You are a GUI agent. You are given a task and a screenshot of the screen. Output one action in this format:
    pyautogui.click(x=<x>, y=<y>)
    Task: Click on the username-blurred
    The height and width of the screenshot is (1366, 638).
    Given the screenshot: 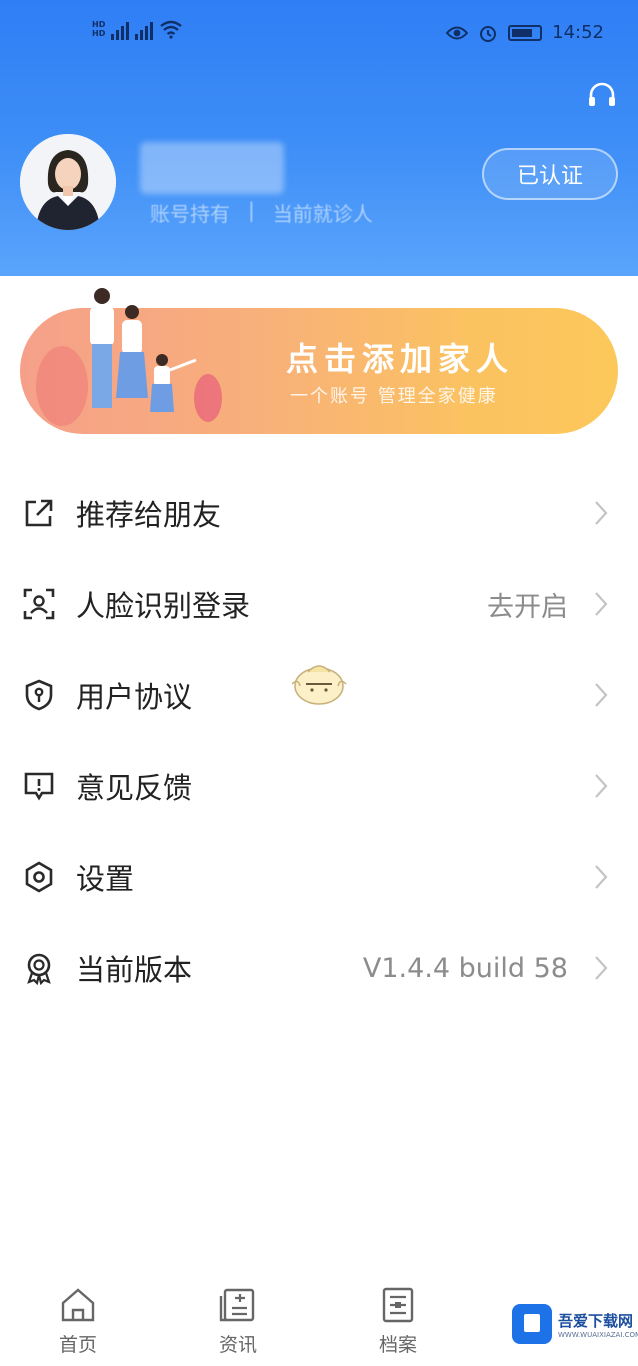 What is the action you would take?
    pyautogui.click(x=212, y=168)
    